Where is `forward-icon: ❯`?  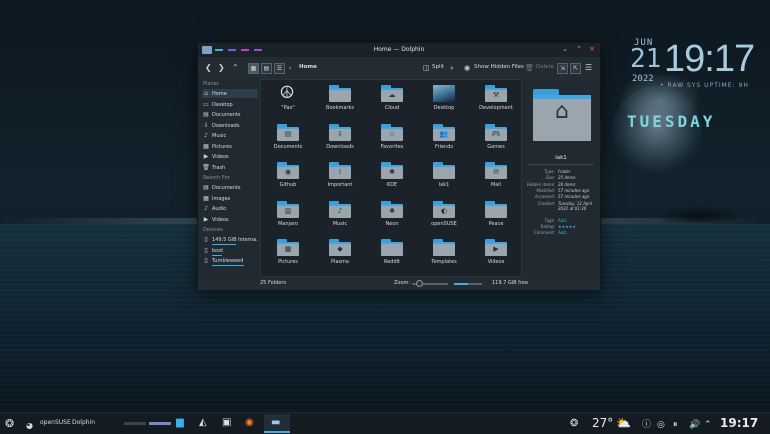 forward-icon: ❯ is located at coordinates (221, 68).